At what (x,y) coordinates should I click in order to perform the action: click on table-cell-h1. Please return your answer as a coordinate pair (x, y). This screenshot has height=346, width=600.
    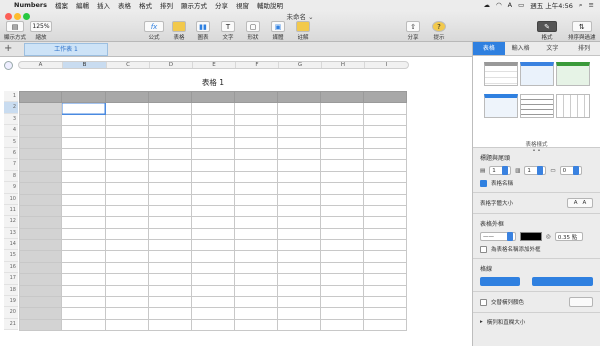
    Looking at the image, I should click on (342, 97).